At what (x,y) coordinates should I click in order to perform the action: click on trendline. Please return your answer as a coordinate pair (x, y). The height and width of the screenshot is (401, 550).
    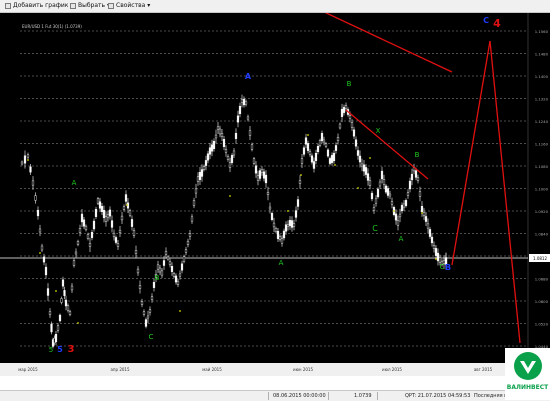
    Looking at the image, I should click on (471, 153).